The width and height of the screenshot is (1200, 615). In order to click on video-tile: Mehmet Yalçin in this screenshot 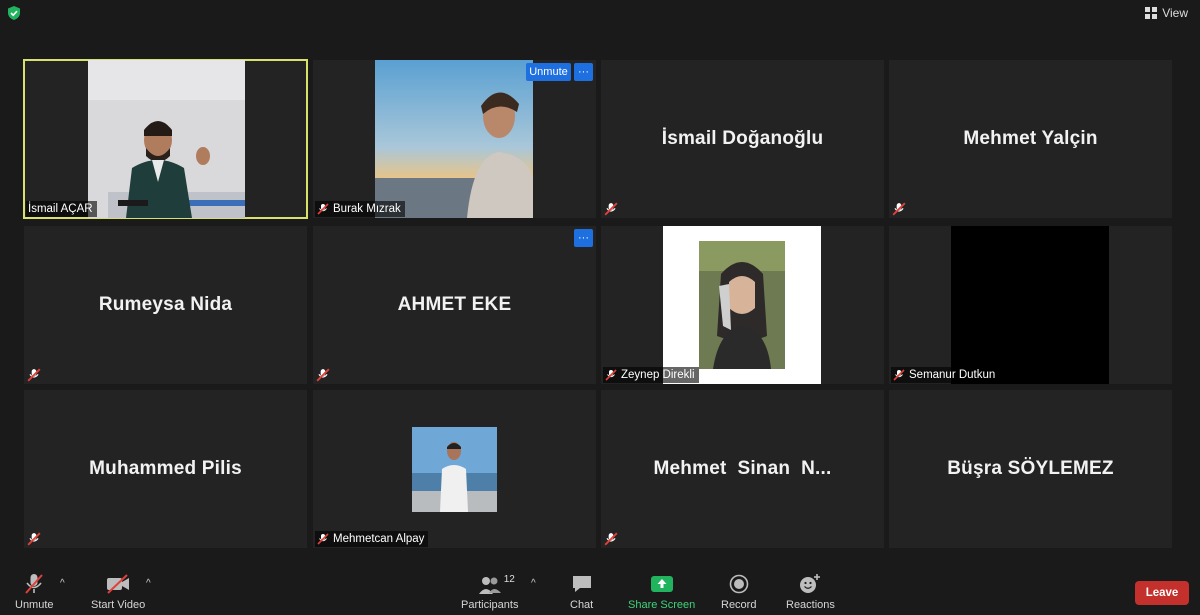, I will do `click(1030, 139)`.